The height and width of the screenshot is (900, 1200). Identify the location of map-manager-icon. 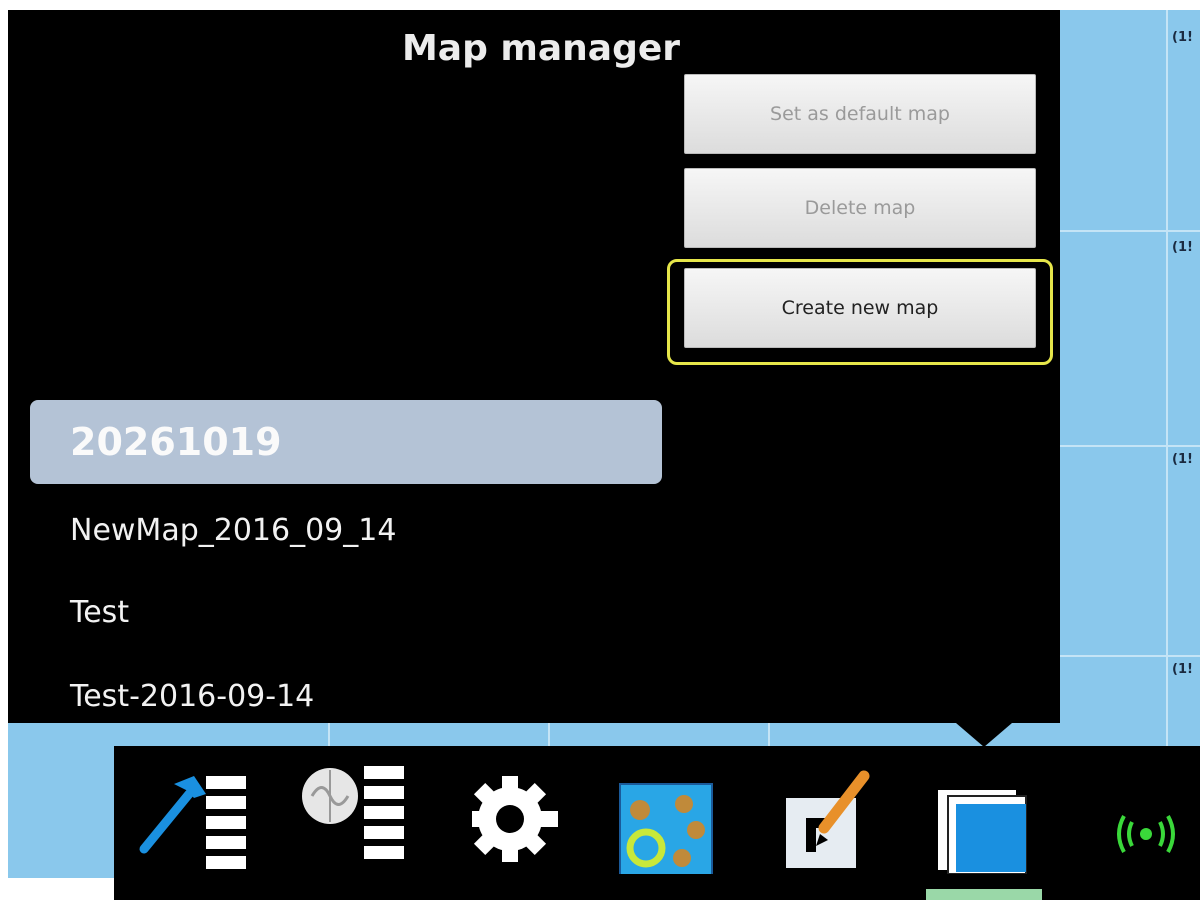
(982, 832).